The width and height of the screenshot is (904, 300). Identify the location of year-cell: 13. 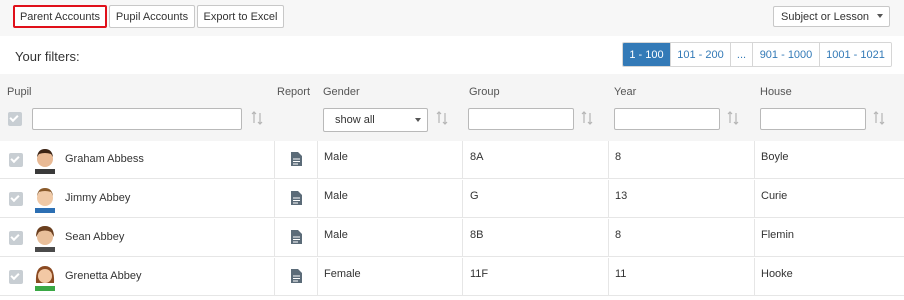
(681, 199).